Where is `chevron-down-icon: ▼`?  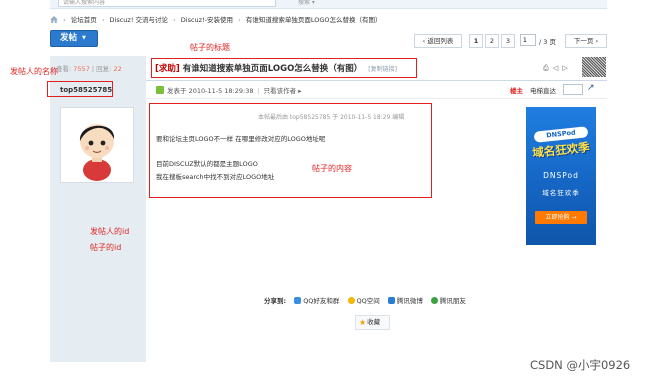 chevron-down-icon: ▼ is located at coordinates (84, 38).